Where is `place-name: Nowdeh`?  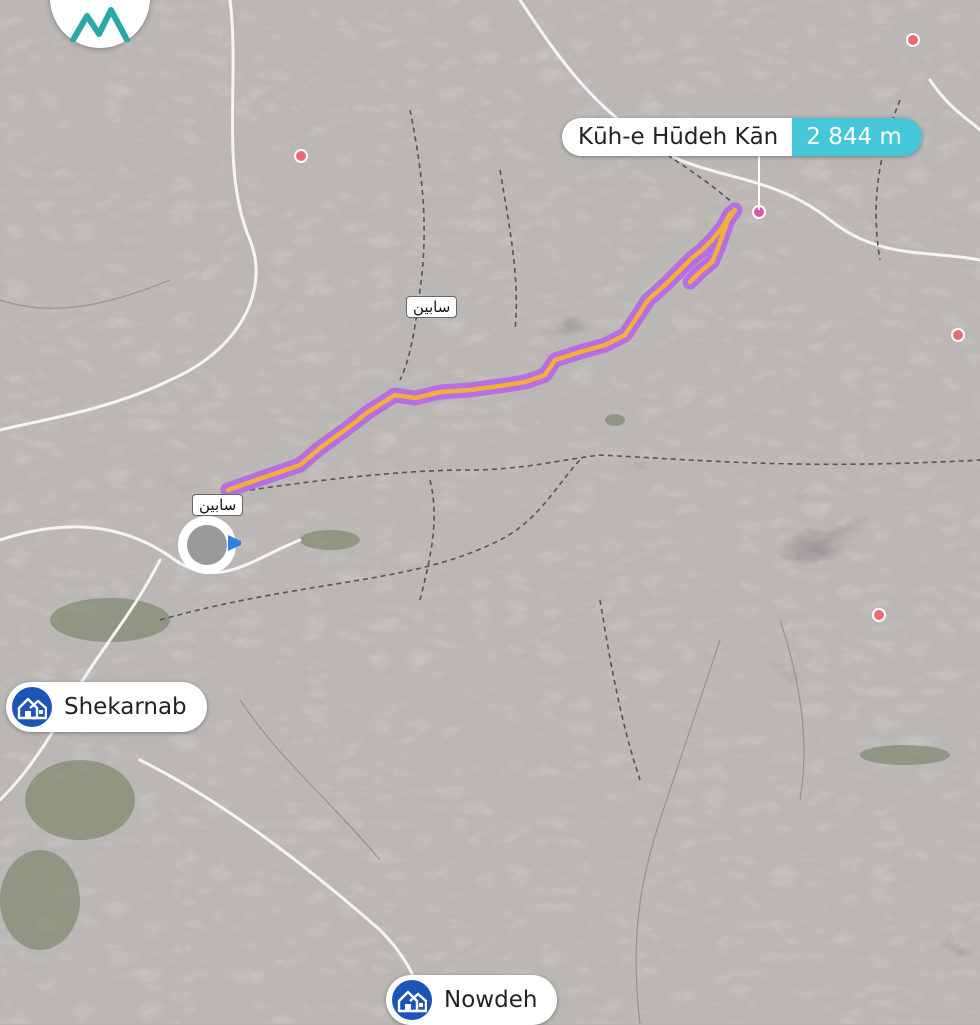 place-name: Nowdeh is located at coordinates (491, 1000).